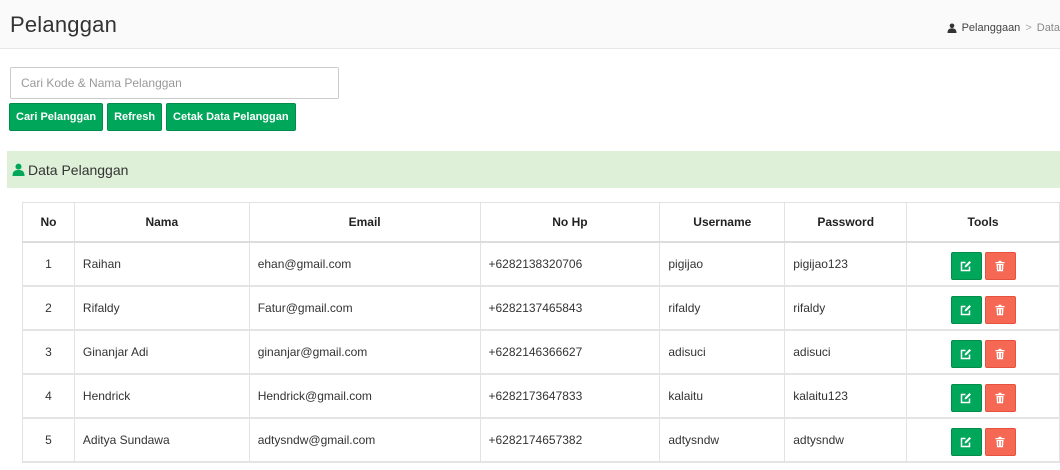  I want to click on column-header-no: No, so click(48, 222).